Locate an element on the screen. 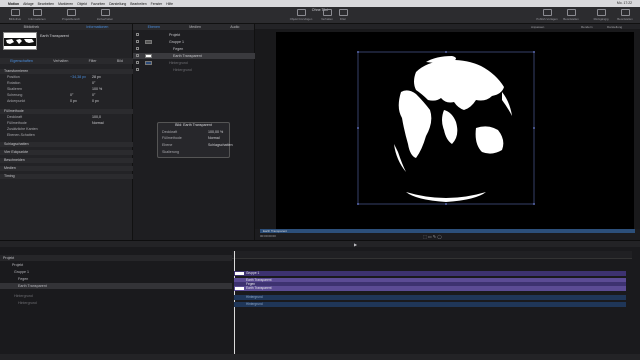 Image resolution: width=640 pixels, height=360 pixels. property-row-position: Position −34,38 px 28 px is located at coordinates (66, 77).